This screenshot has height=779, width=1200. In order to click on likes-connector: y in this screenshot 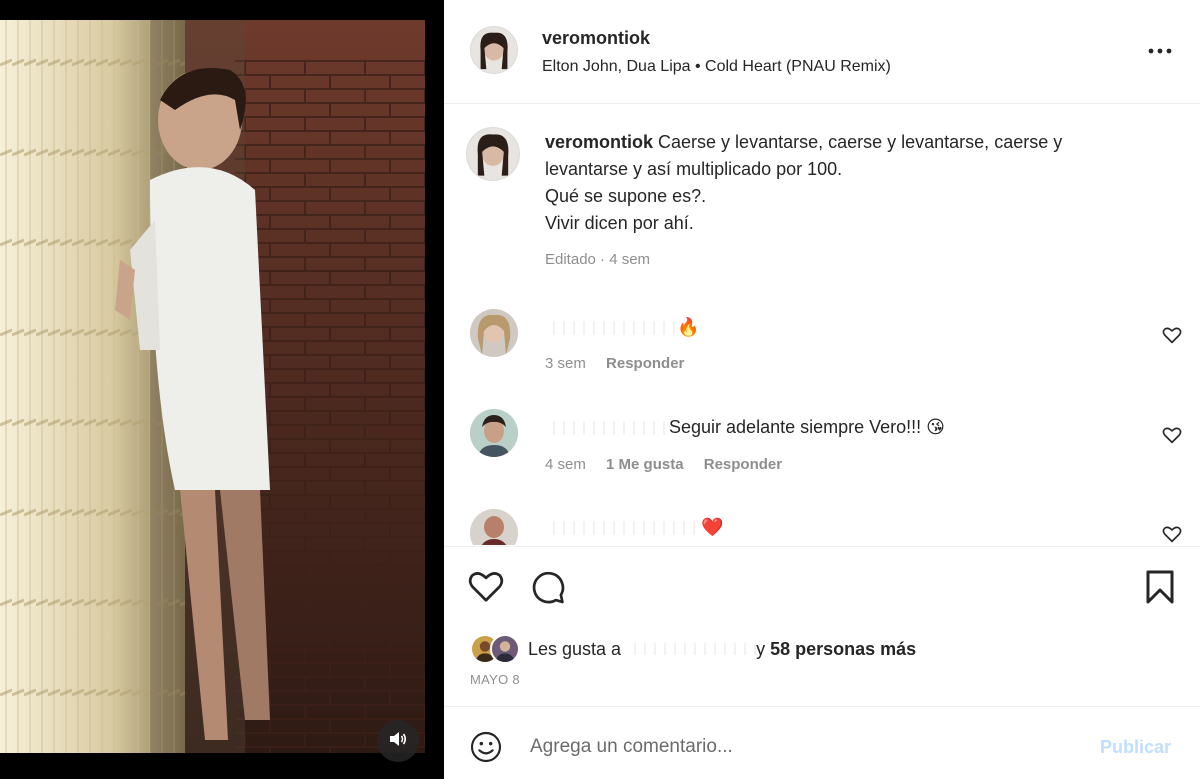, I will do `click(763, 648)`.